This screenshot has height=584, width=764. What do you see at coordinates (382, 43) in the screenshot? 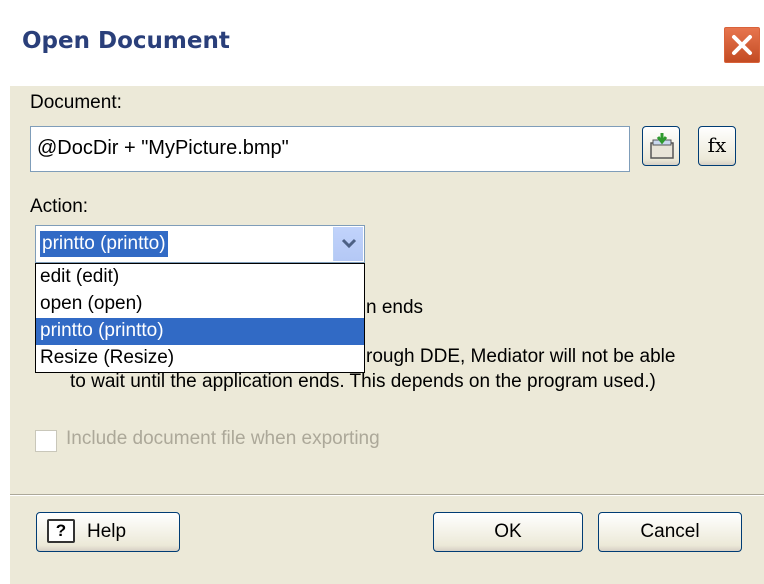
I see `title-bar: Open Document` at bounding box center [382, 43].